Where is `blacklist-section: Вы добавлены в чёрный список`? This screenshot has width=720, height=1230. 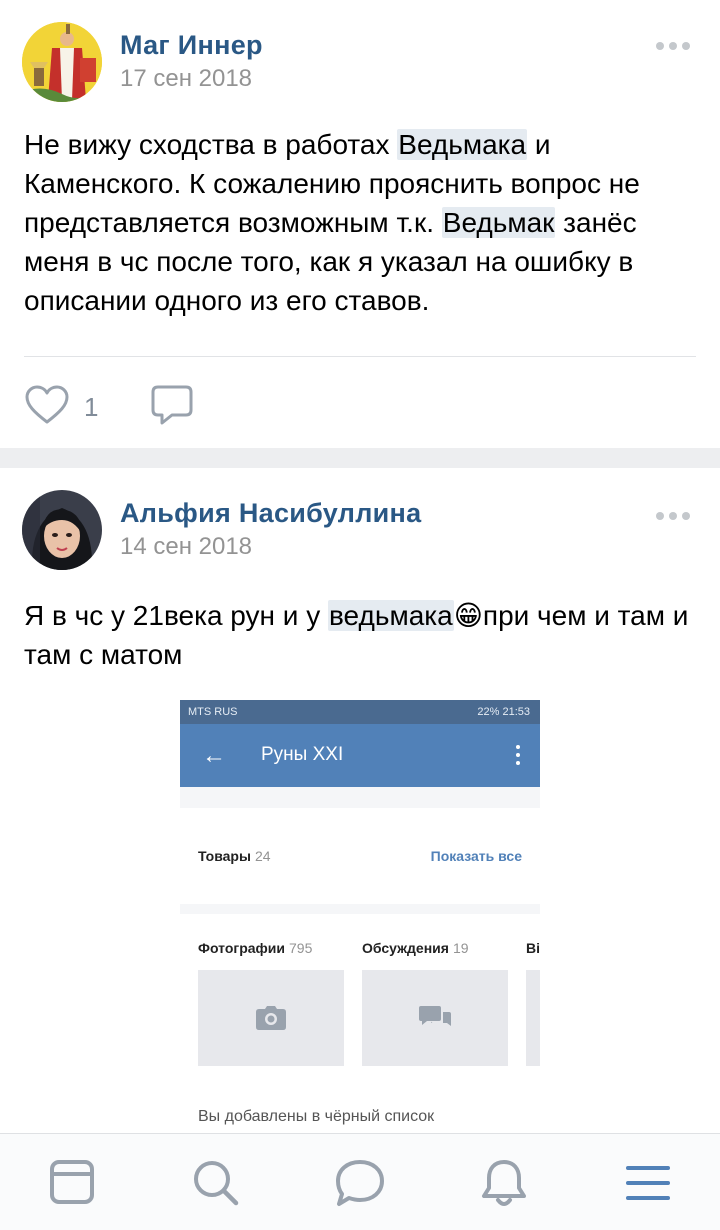
blacklist-section: Вы добавлены в чёрный список is located at coordinates (360, 1115).